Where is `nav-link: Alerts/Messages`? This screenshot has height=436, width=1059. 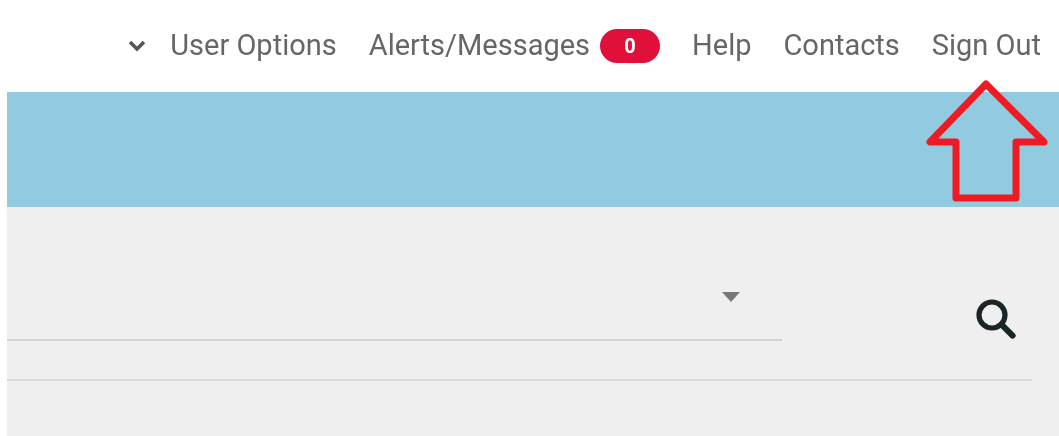
nav-link: Alerts/Messages is located at coordinates (479, 46).